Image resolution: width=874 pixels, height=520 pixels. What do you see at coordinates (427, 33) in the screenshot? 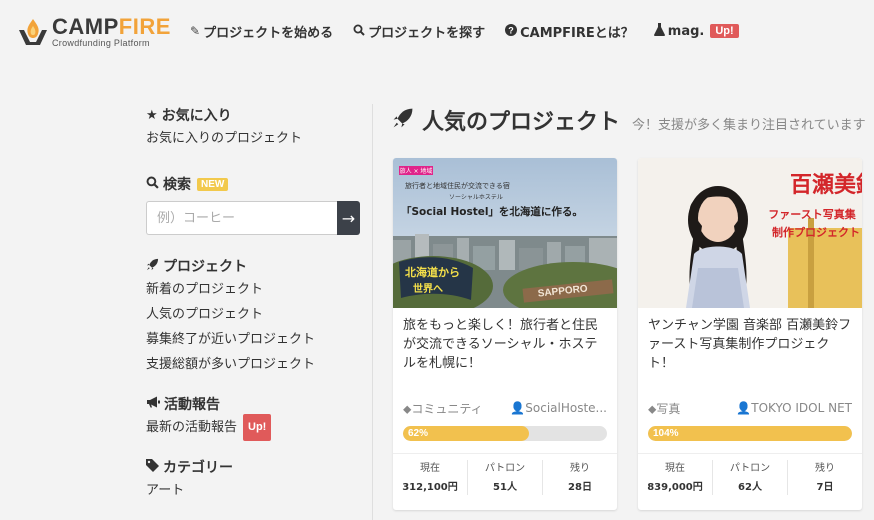
I see `nav-find-project-label: プロジェクトを探す` at bounding box center [427, 33].